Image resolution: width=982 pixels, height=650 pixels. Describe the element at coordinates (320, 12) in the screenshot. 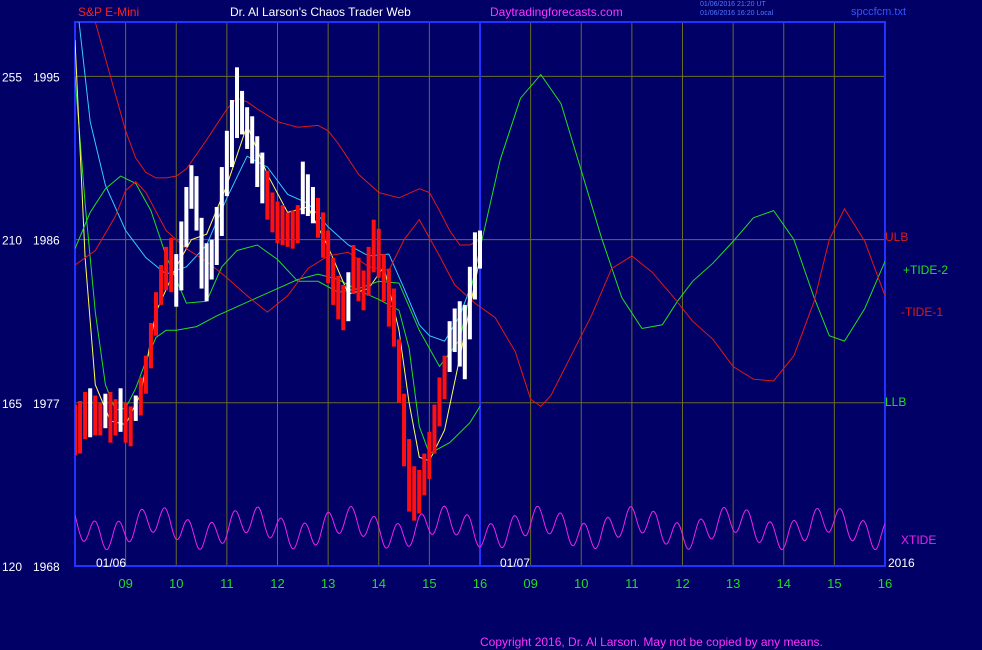

I see `author-title: Dr. Al Larson's Chaos Trader Web` at that location.